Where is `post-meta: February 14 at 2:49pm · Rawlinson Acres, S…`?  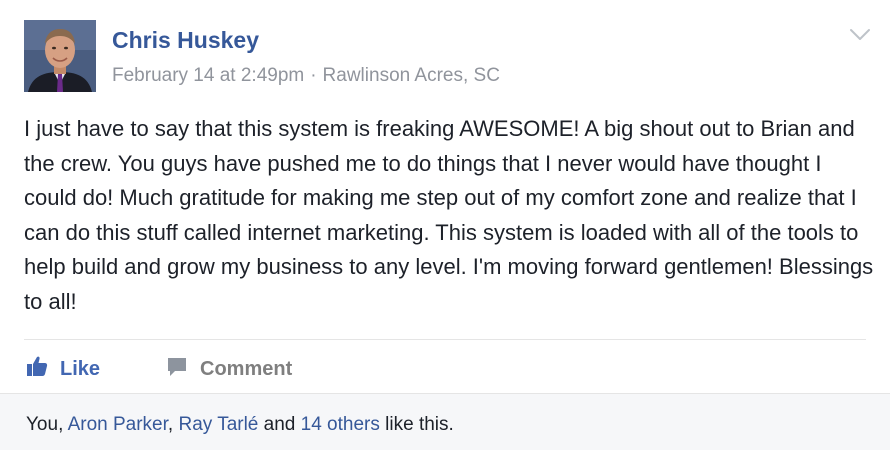 post-meta: February 14 at 2:49pm · Rawlinson Acres, S… is located at coordinates (306, 76).